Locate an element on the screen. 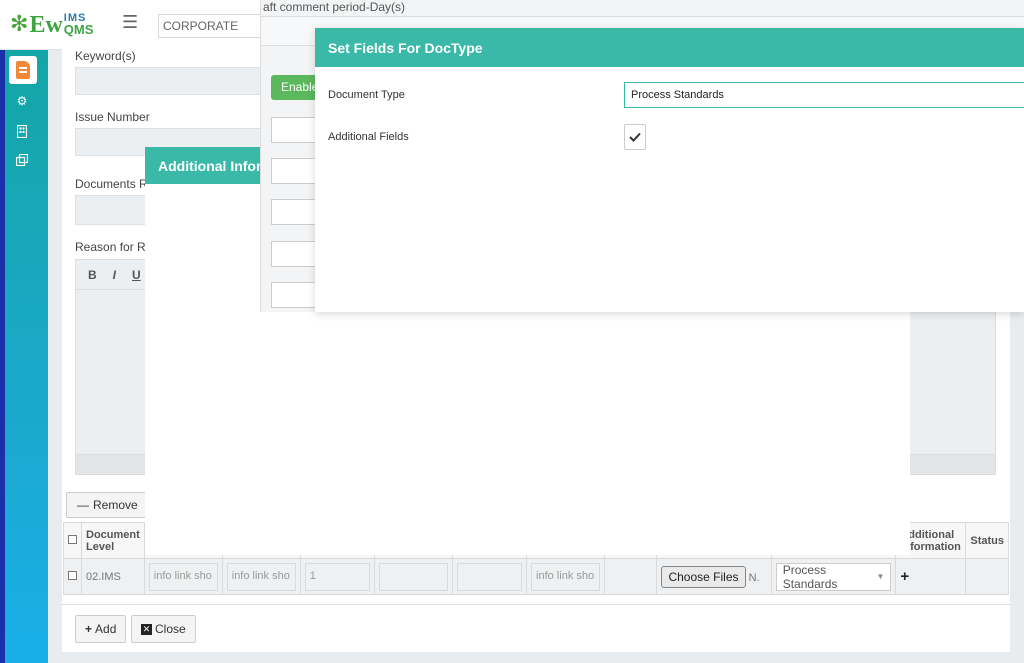  checkmark-icon is located at coordinates (635, 137).